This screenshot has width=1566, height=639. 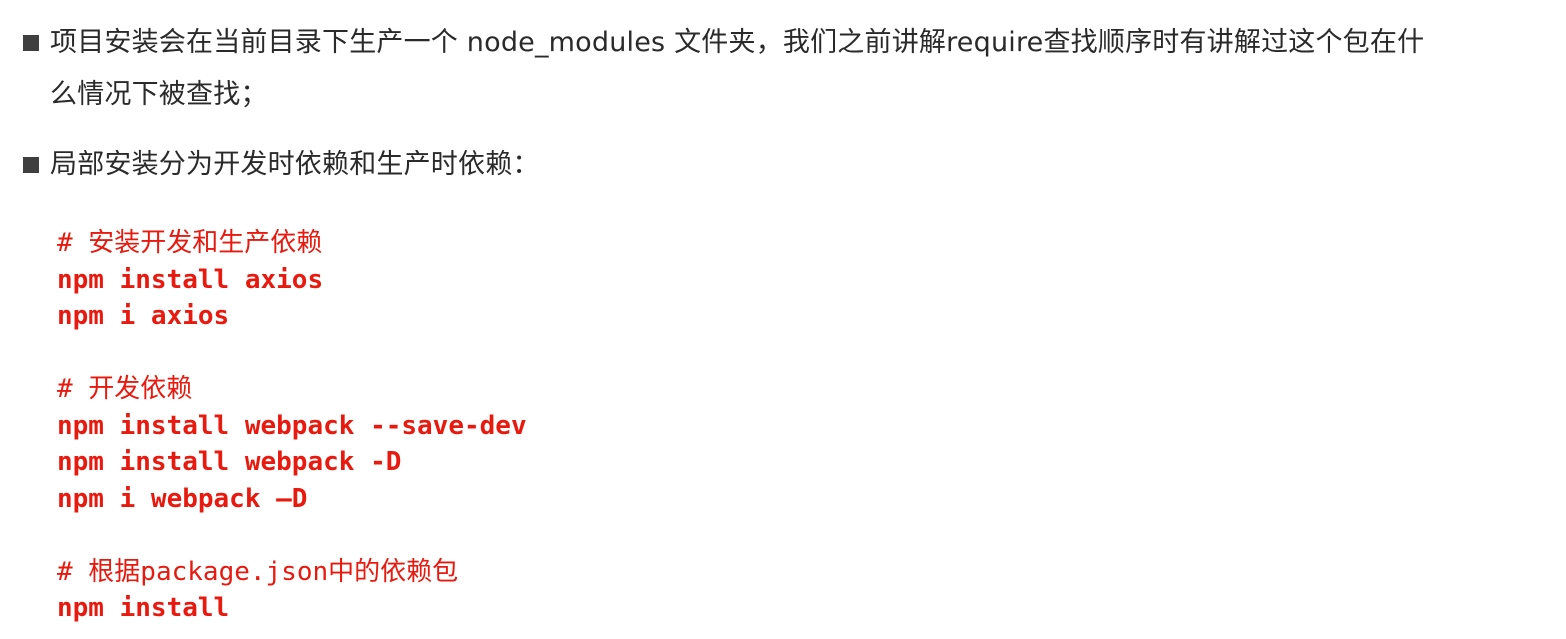 What do you see at coordinates (295, 164) in the screenshot?
I see `bullet-text-line: 局部安装分为开发时依赖和生产时依赖：` at bounding box center [295, 164].